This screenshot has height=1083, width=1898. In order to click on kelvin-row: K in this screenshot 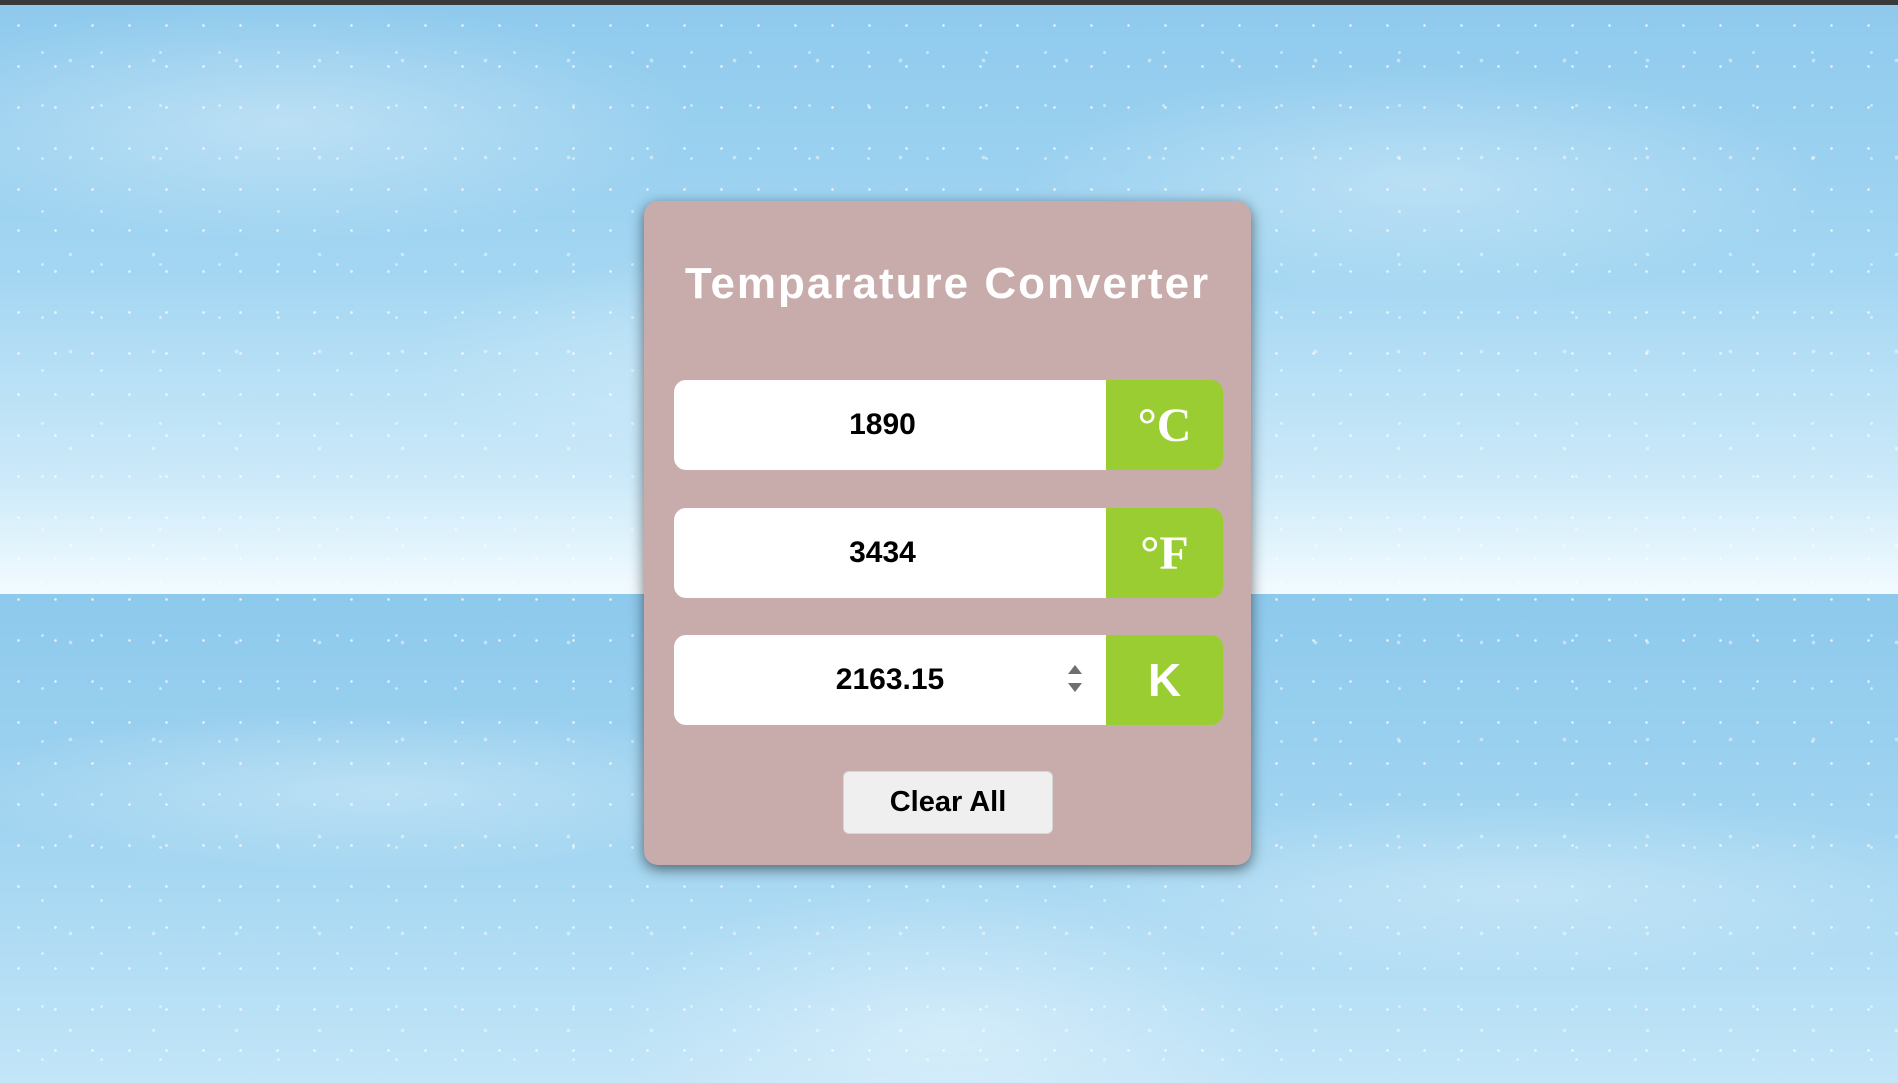, I will do `click(948, 680)`.